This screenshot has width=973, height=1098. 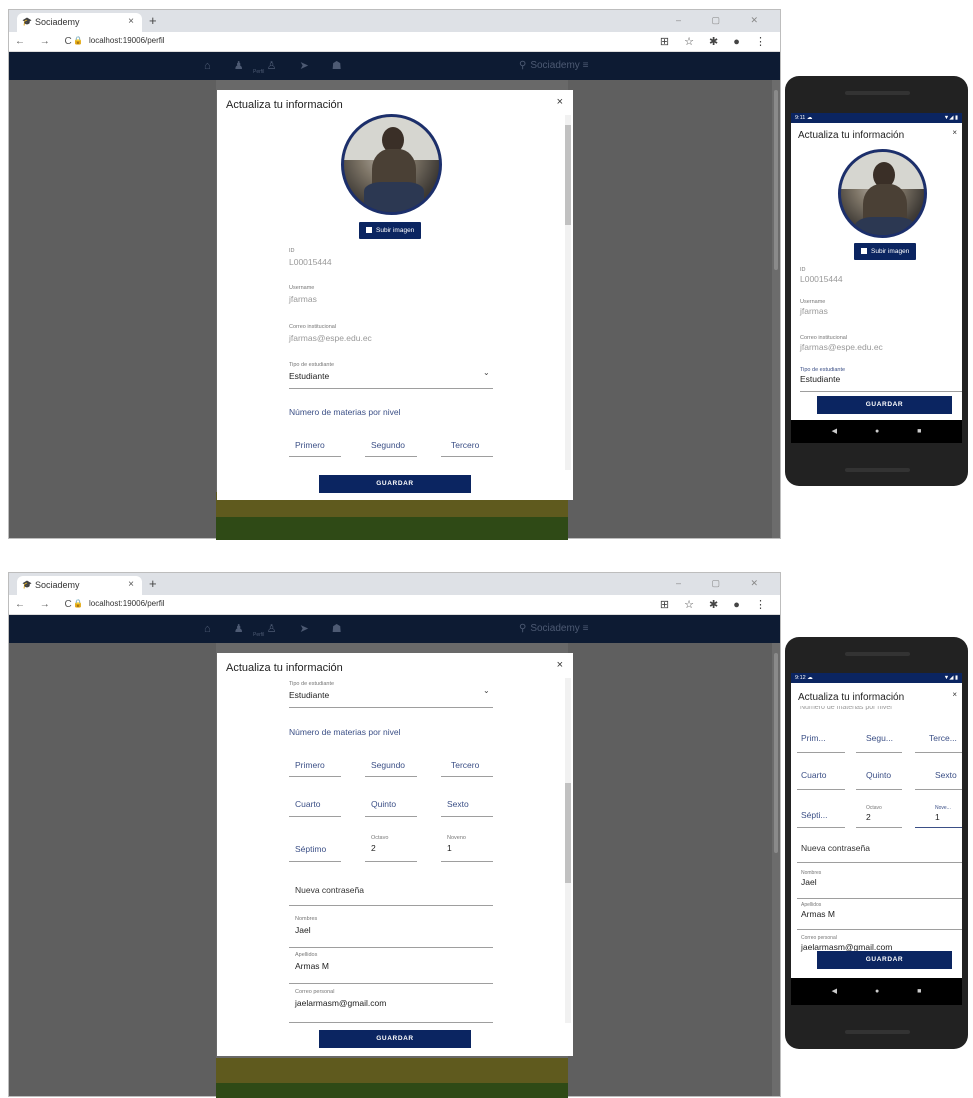 I want to click on phone-upload-image-button: Subir imagen, so click(x=885, y=251).